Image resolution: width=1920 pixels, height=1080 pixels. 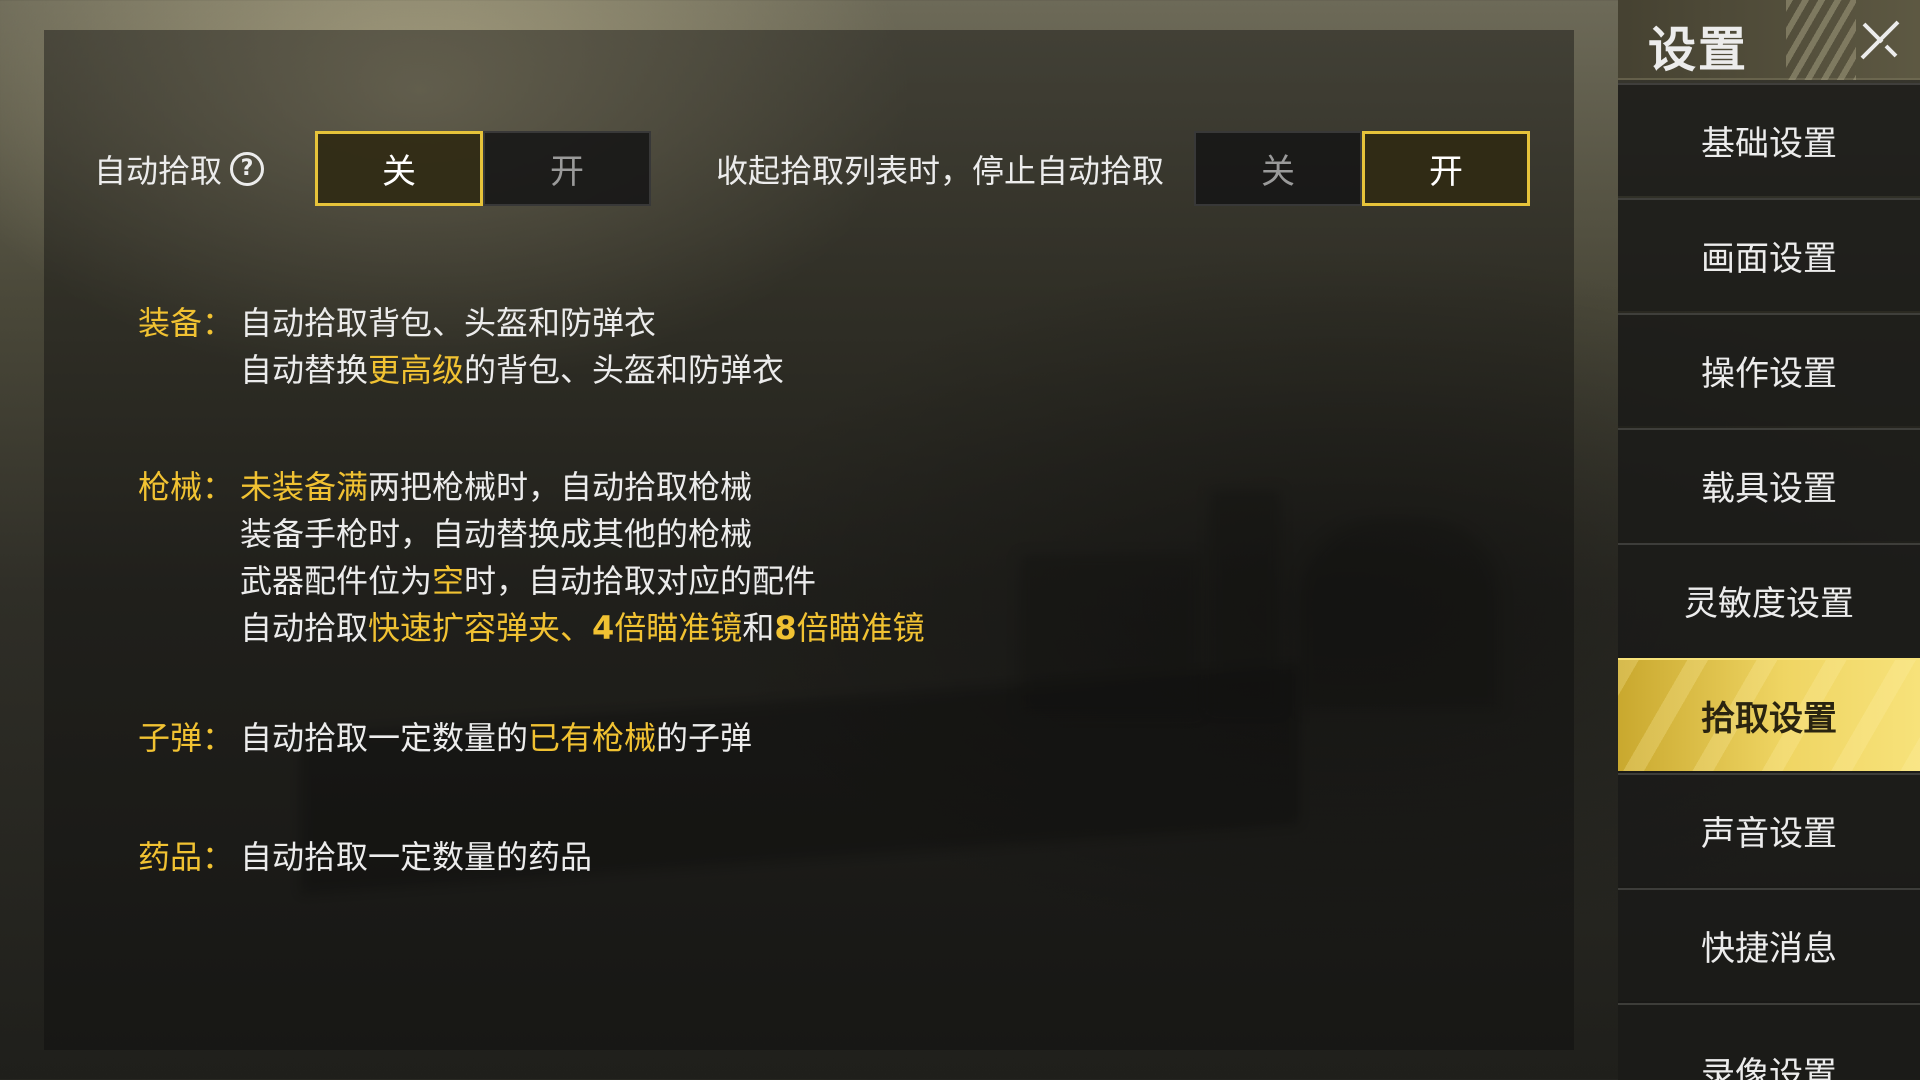 What do you see at coordinates (186, 487) in the screenshot?
I see `weapons-category: 枪械：` at bounding box center [186, 487].